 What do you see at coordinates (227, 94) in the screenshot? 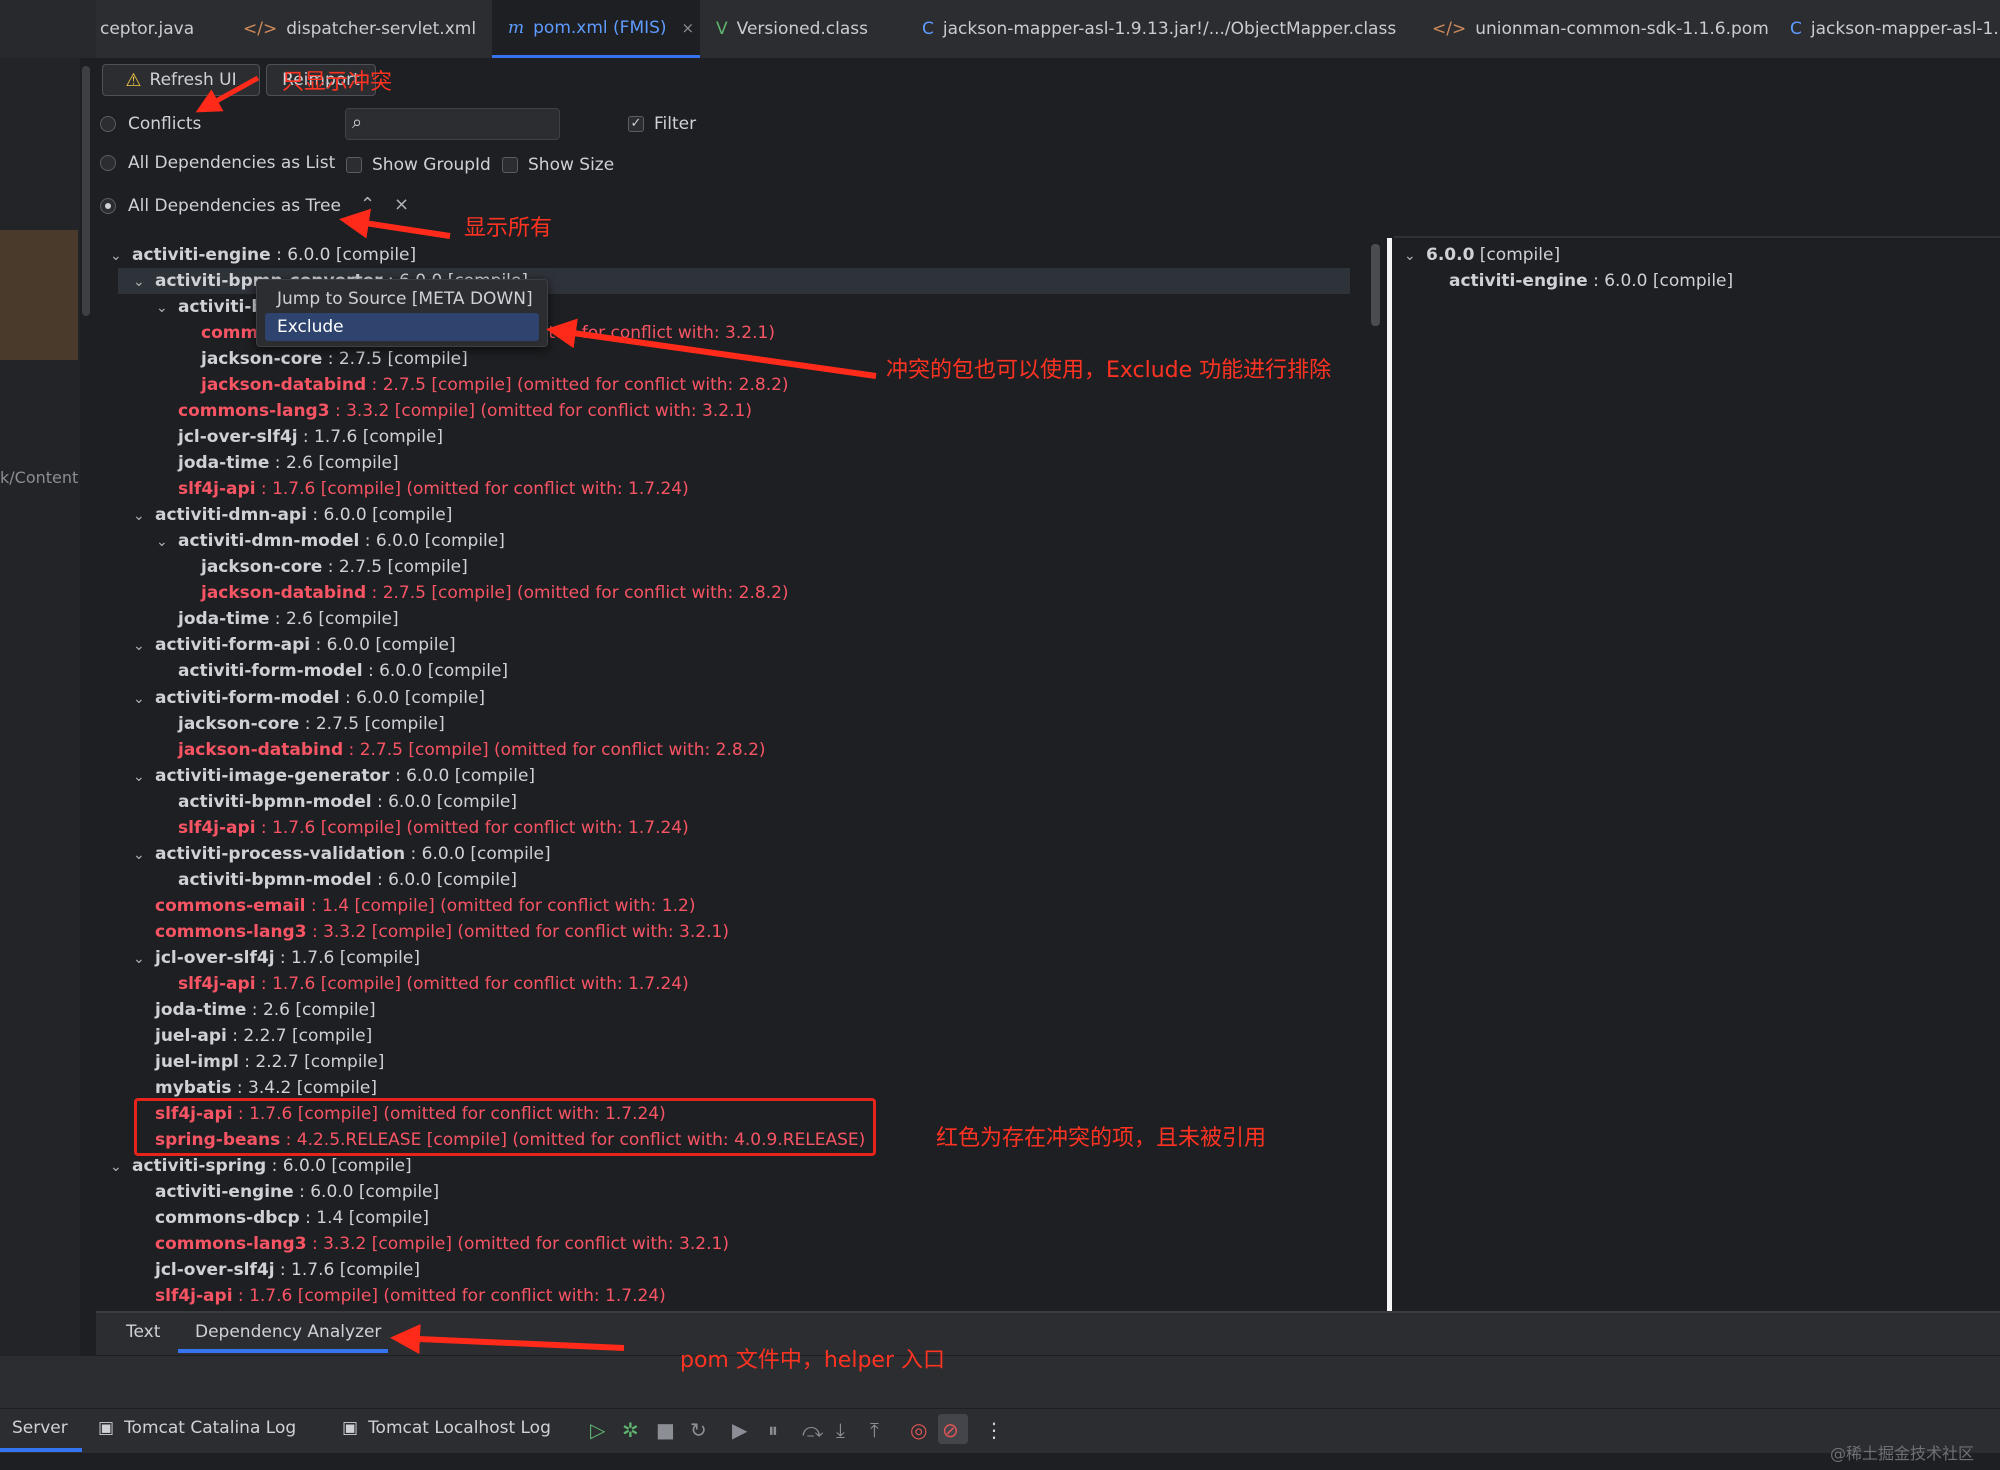
I see `arrow-conflicts` at bounding box center [227, 94].